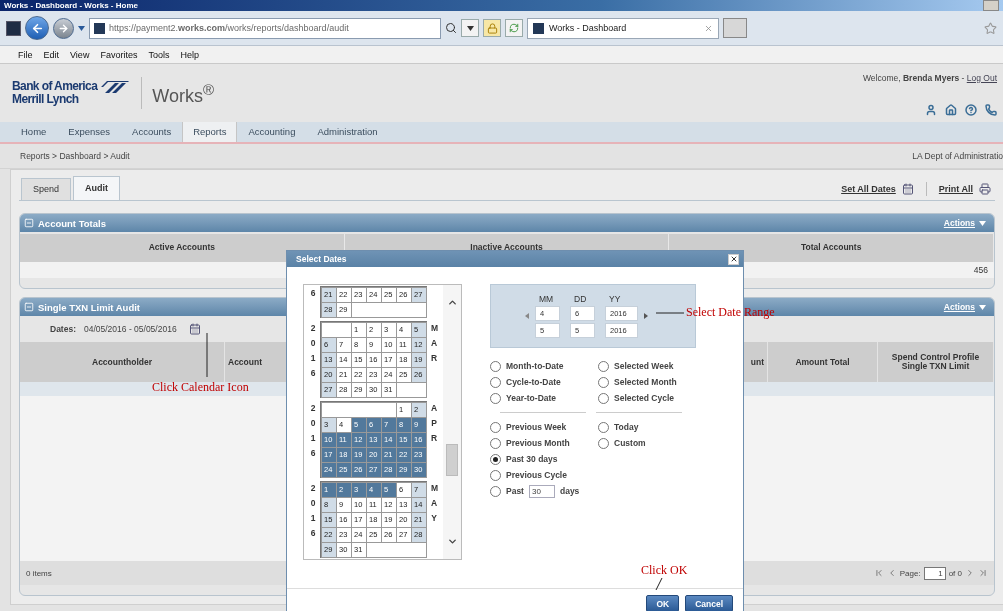 This screenshot has width=1003, height=611. Describe the element at coordinates (177, 93) in the screenshot. I see `product-name: Works$^{®}$` at that location.